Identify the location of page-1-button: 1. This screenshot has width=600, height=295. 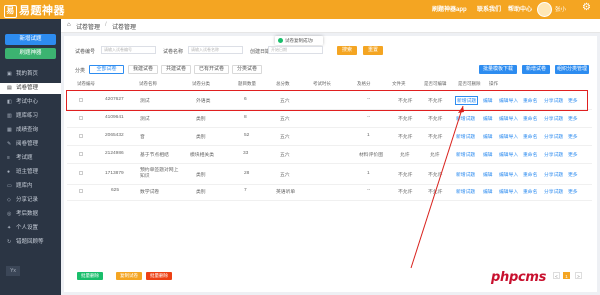
(566, 275).